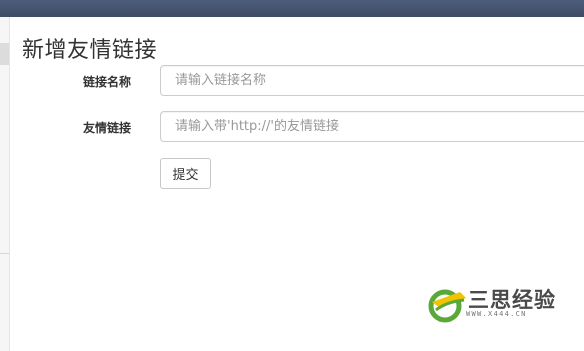  I want to click on link-name-label: 链接名称, so click(107, 82).